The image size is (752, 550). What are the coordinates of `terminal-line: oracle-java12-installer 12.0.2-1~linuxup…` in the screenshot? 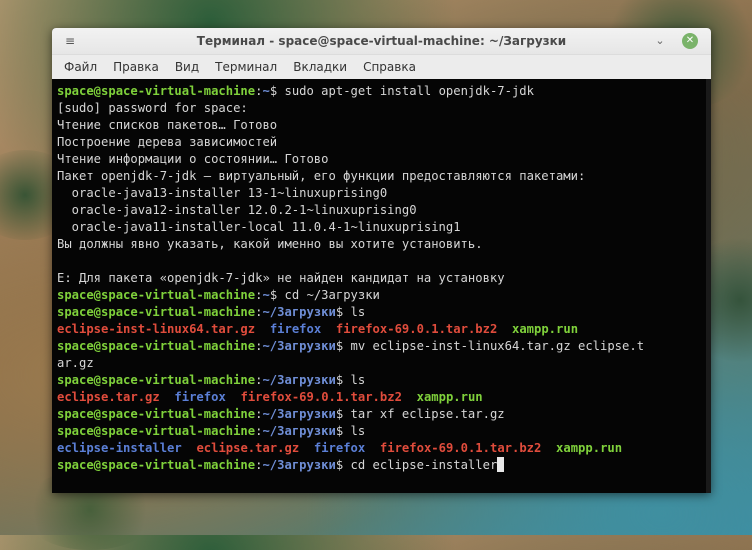 It's located at (381, 210).